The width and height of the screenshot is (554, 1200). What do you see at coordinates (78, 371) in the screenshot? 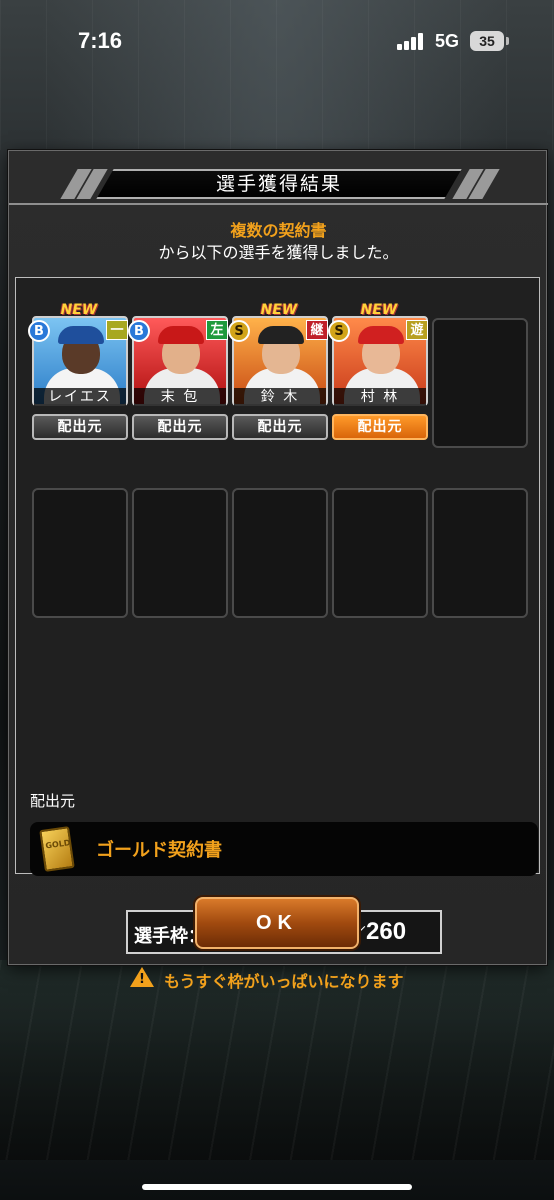
I see `player-card: レイエス B 一 NEW 配出元` at bounding box center [78, 371].